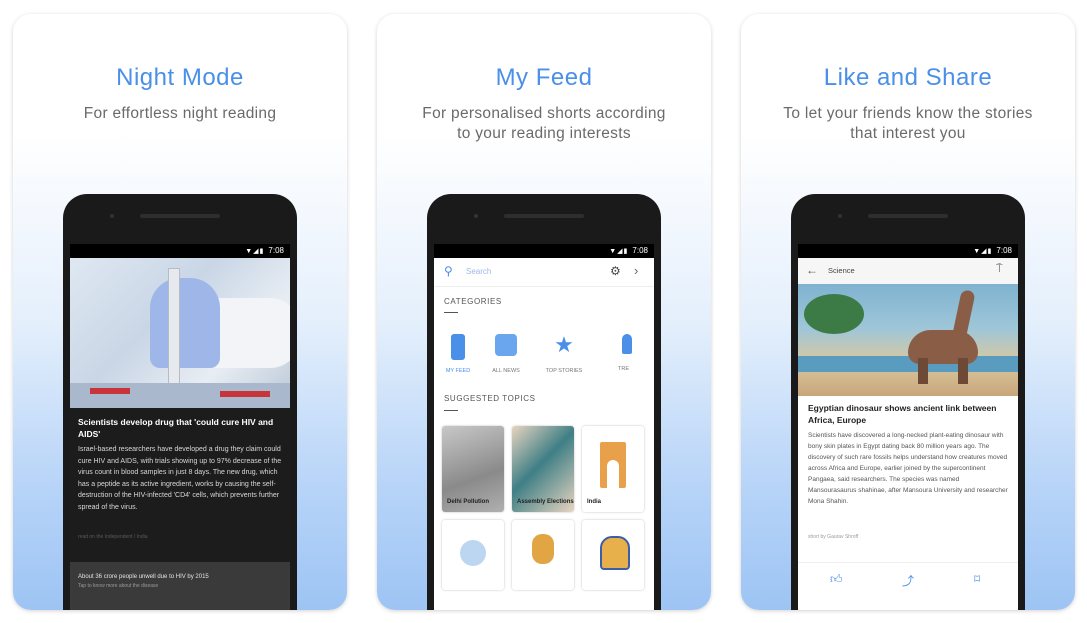 This screenshot has height=623, width=1087. Describe the element at coordinates (543, 469) in the screenshot. I see `topic-card-assembly-elections: Assembly Elections` at that location.